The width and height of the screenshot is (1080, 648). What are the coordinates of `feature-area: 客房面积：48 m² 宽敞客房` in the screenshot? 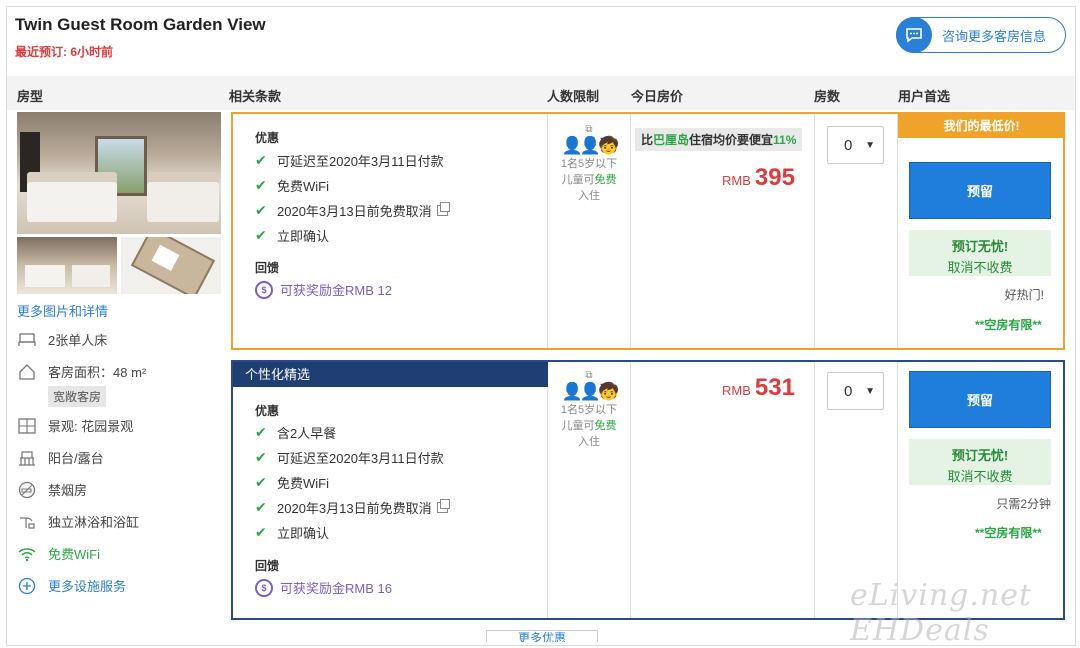 It's located at (81, 384).